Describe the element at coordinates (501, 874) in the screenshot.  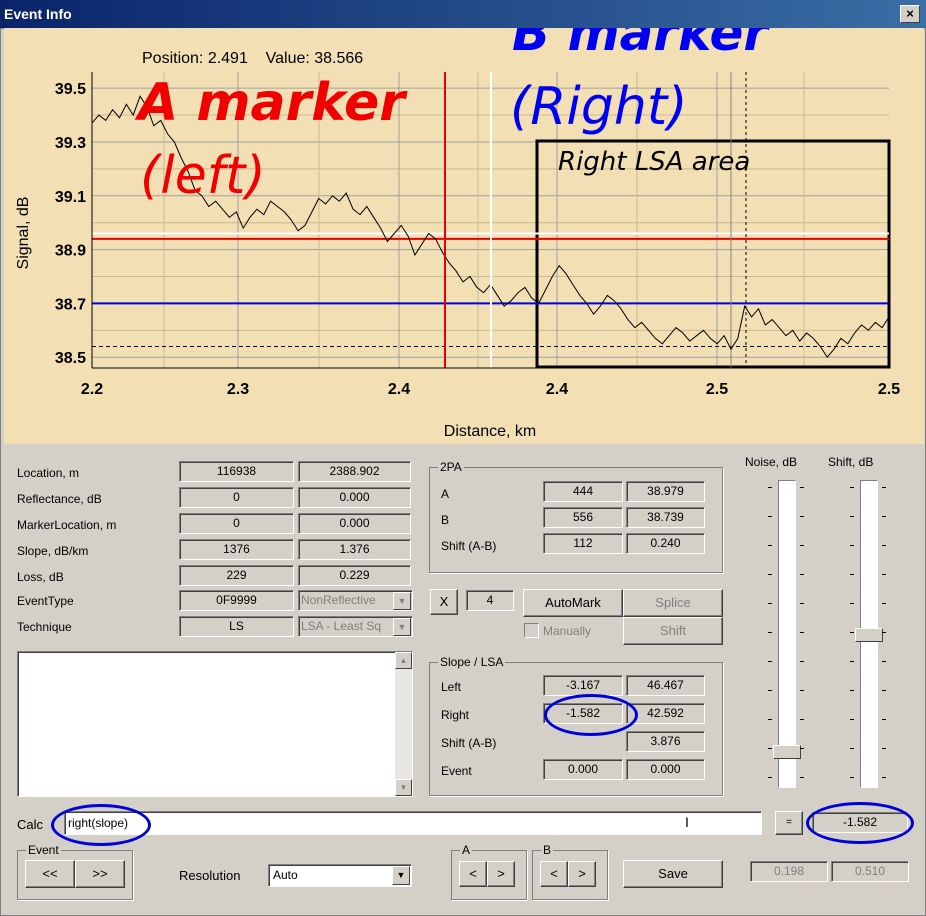
I see `a-right-button: >` at that location.